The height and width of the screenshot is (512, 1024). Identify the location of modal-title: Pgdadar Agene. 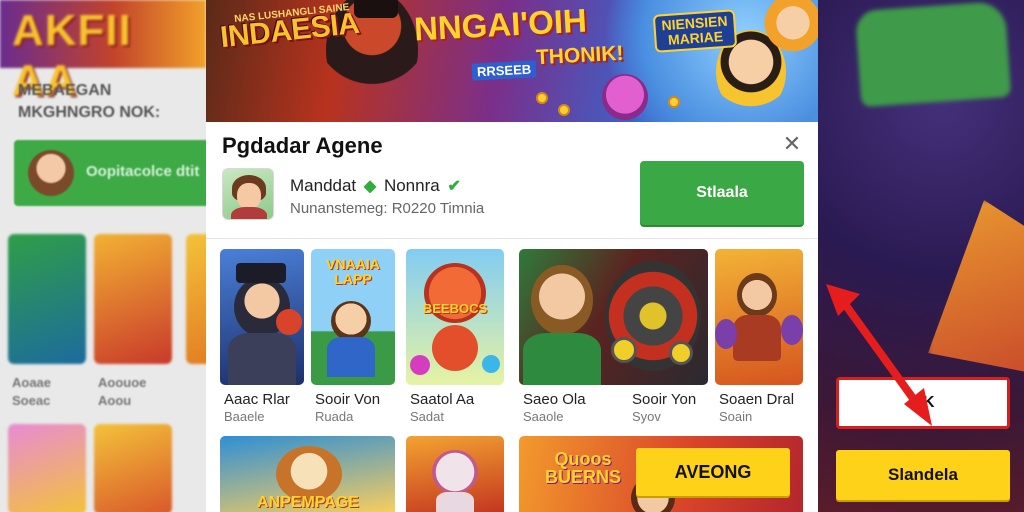
(302, 145).